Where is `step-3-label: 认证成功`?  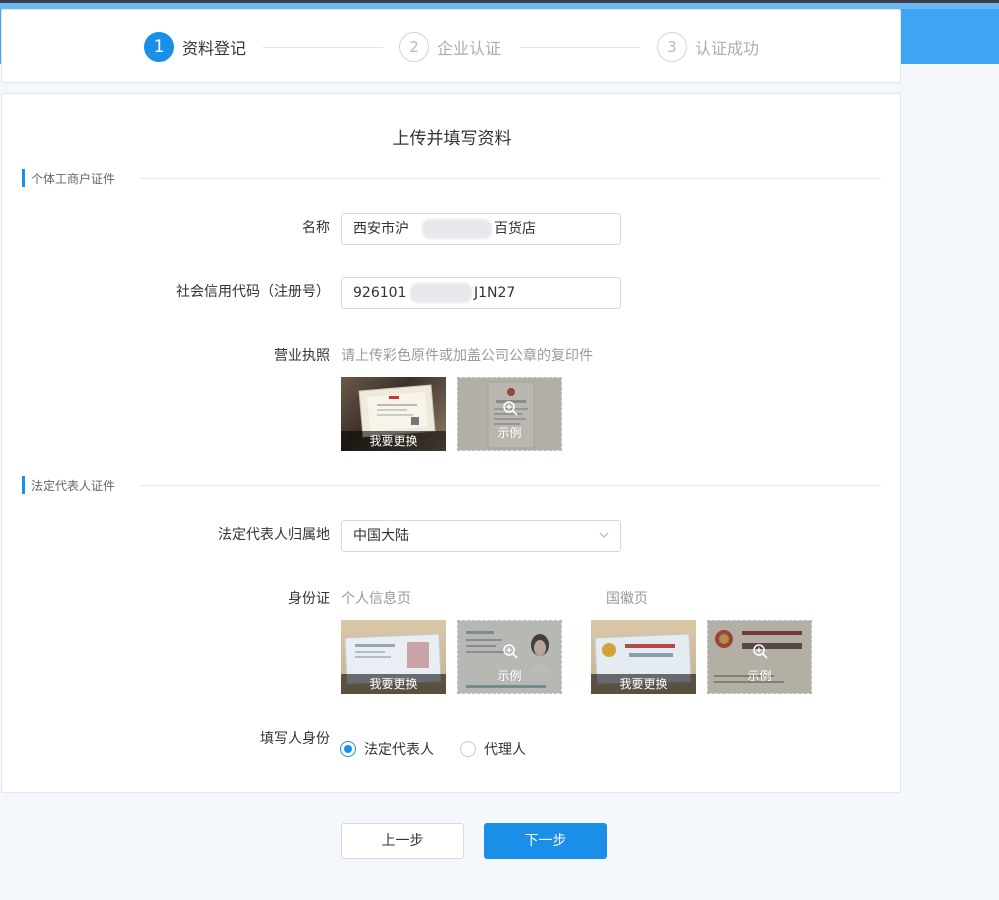
step-3-label: 认证成功 is located at coordinates (727, 48).